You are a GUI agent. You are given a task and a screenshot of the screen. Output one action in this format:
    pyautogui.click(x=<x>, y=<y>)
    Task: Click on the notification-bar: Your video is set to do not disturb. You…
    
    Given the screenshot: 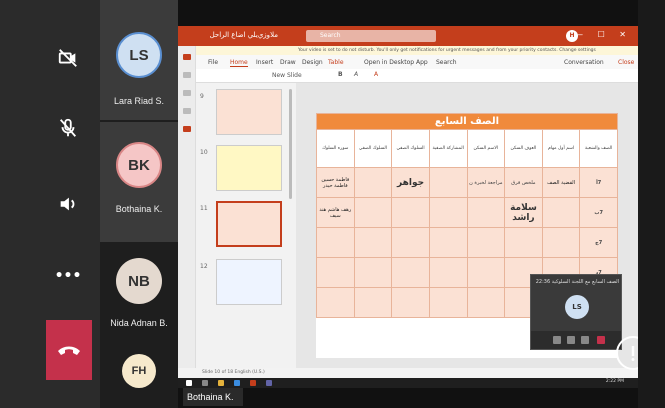 What is the action you would take?
    pyautogui.click(x=408, y=50)
    